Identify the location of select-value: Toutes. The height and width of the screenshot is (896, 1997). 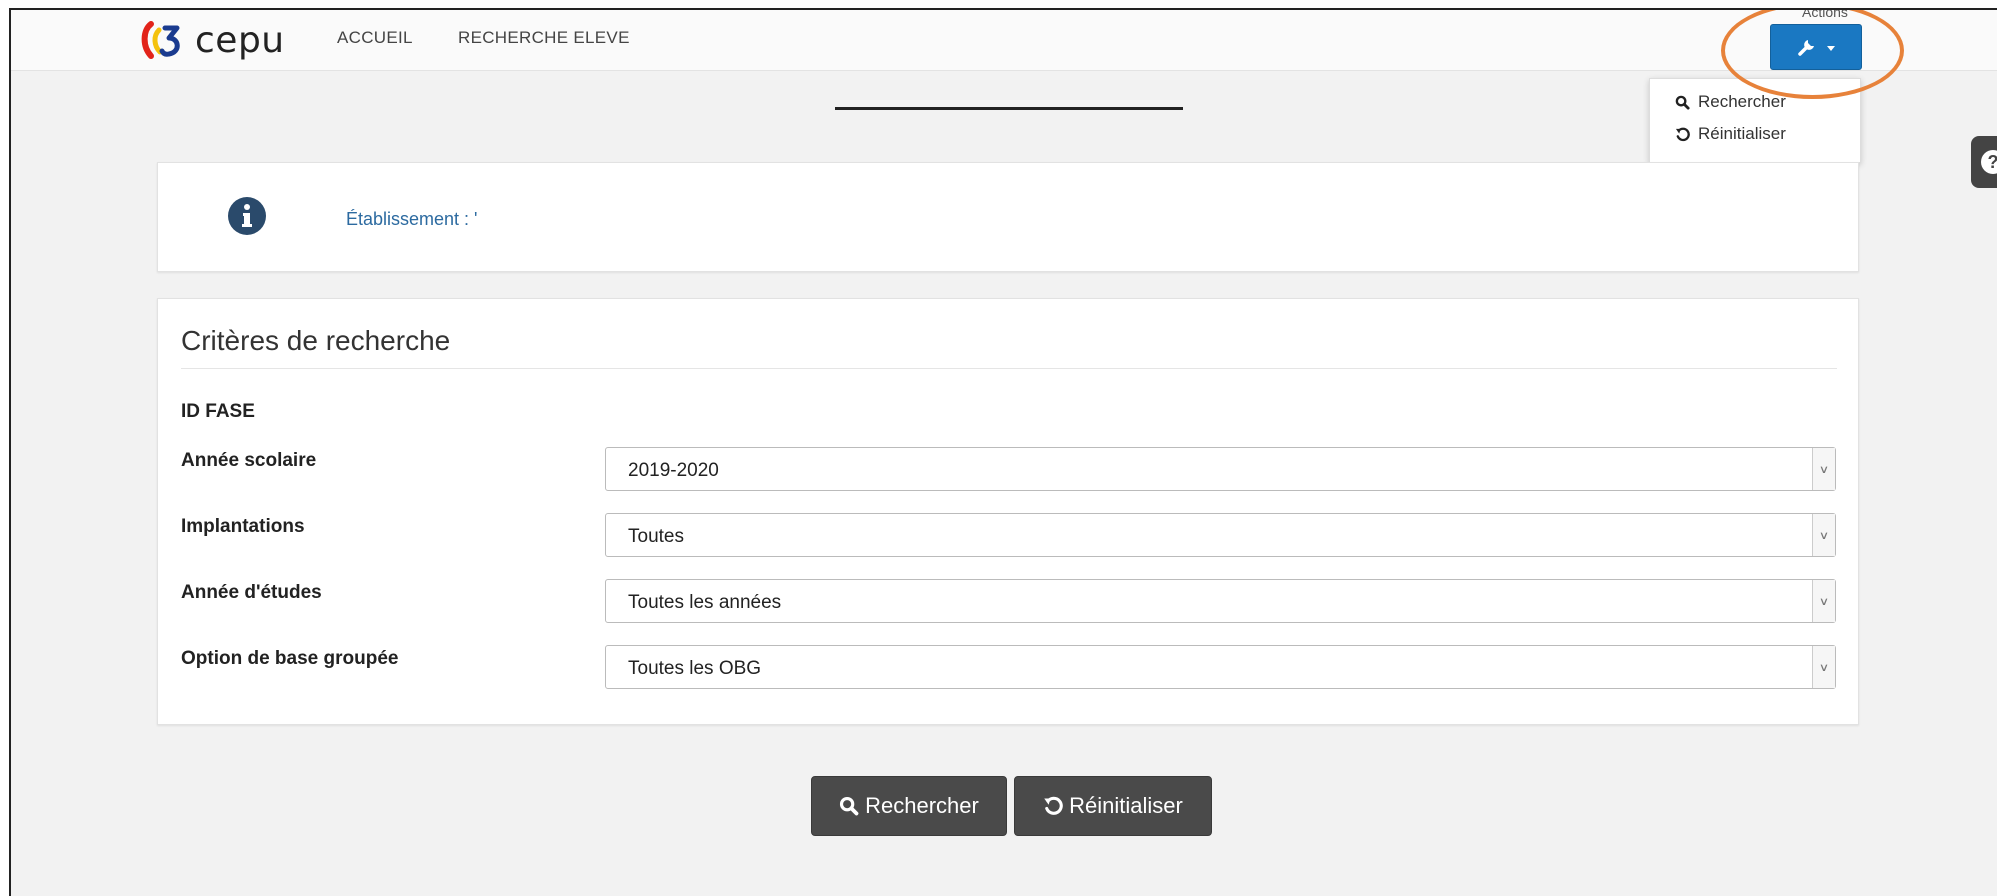
(656, 536).